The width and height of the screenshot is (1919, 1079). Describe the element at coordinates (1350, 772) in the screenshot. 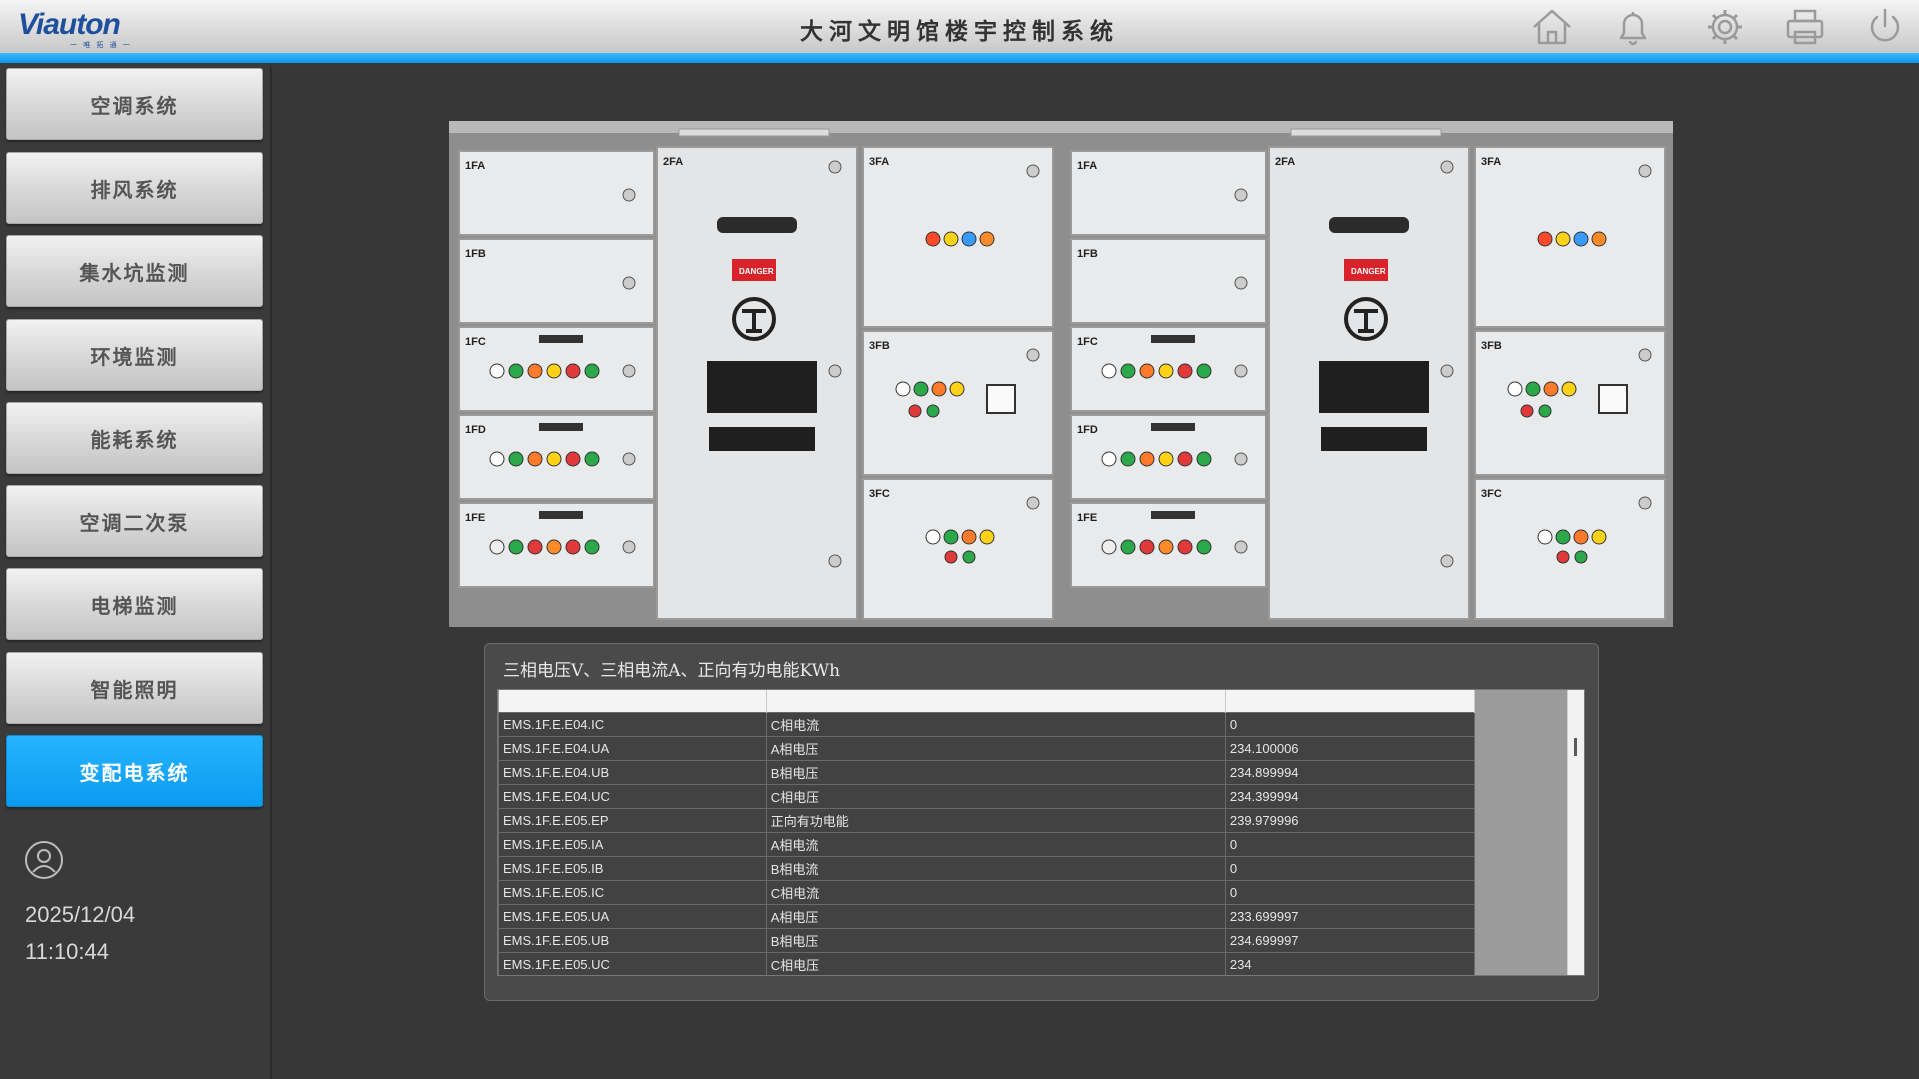

I see `cell-value: 234.899994` at that location.